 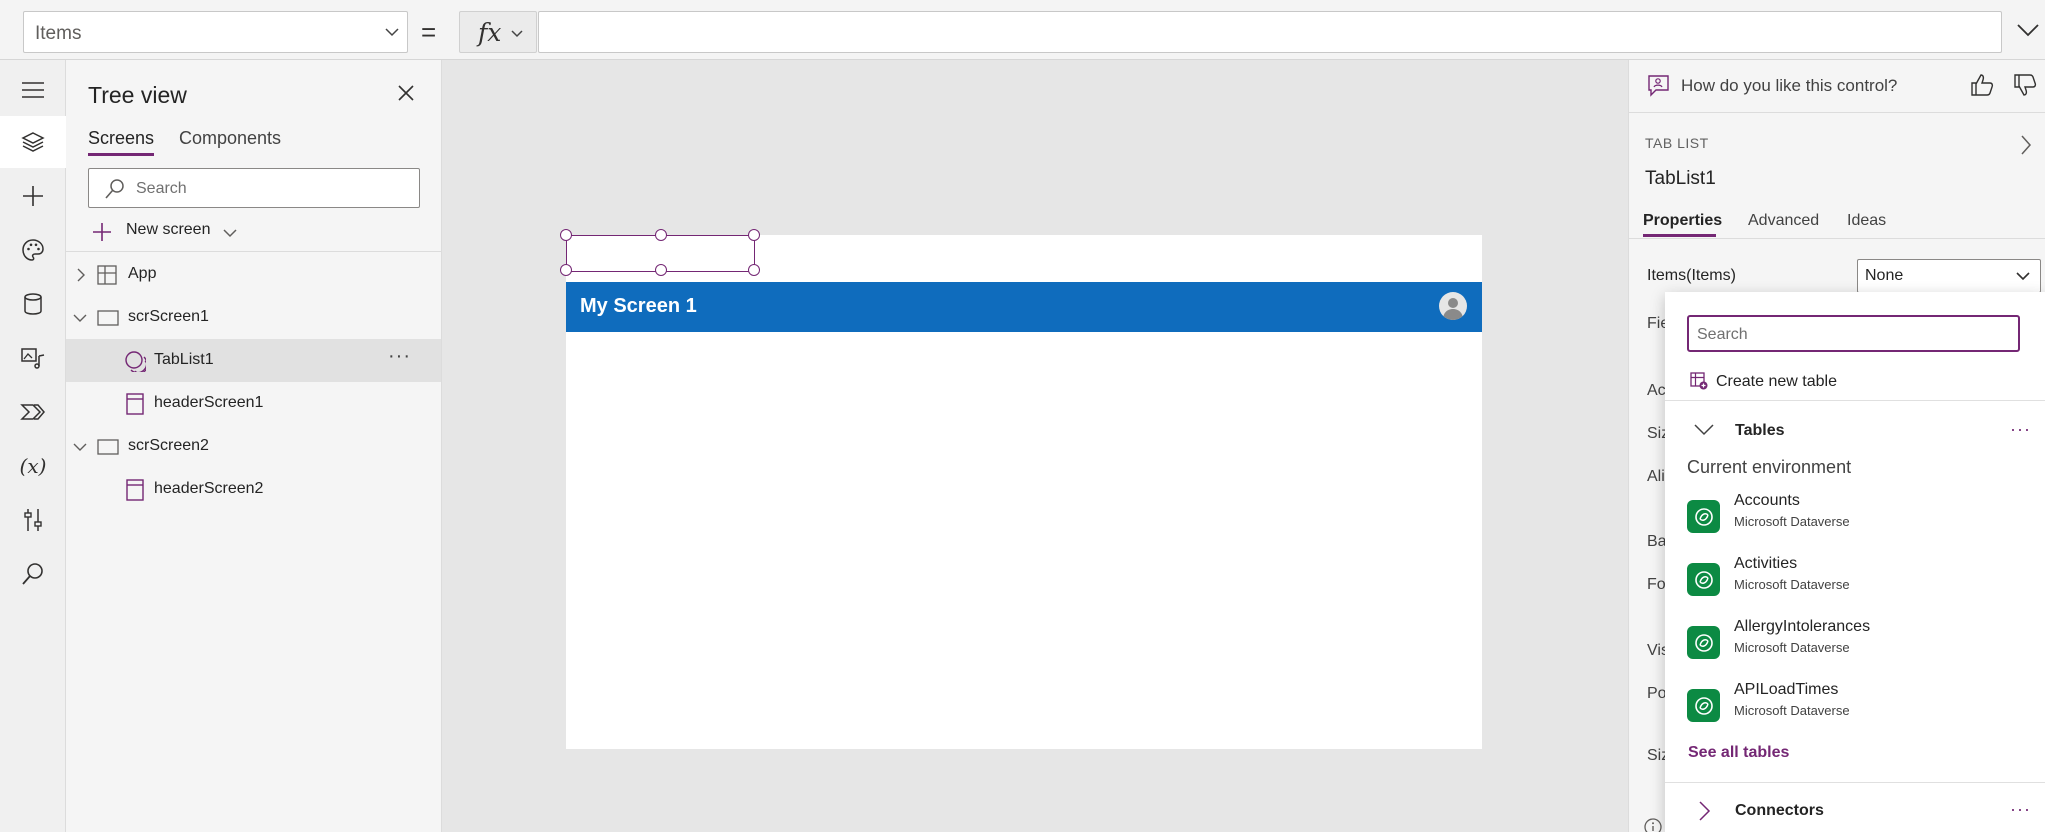 What do you see at coordinates (254, 188) in the screenshot?
I see `tree-search-input: Search` at bounding box center [254, 188].